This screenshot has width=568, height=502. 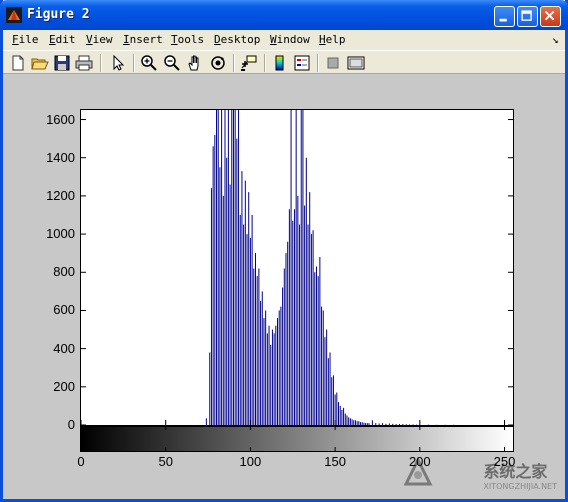 I want to click on maximize-button, so click(x=527, y=16).